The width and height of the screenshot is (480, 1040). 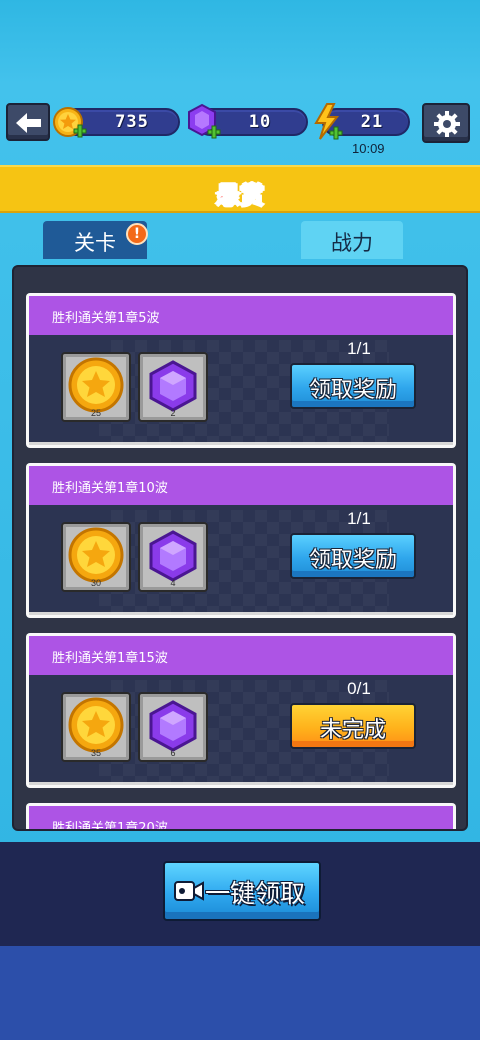 I want to click on reward-count: 2, so click(x=173, y=413).